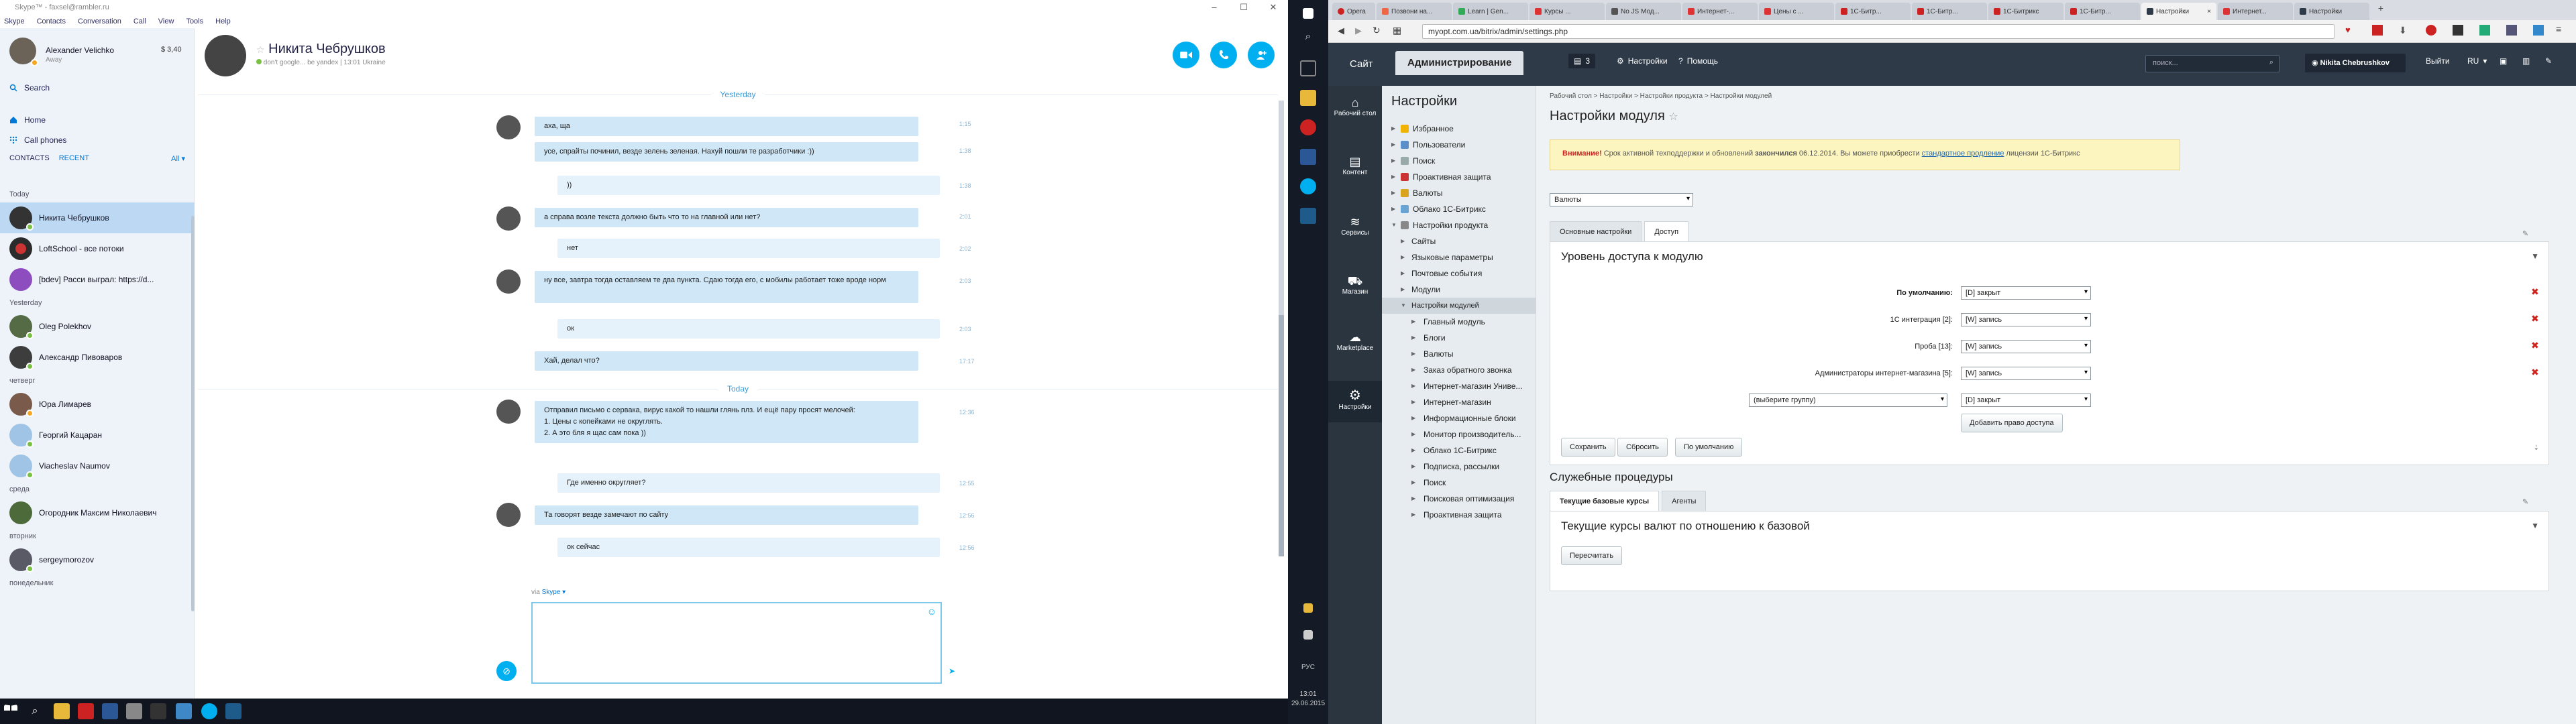 The height and width of the screenshot is (724, 2576). What do you see at coordinates (1281, 435) in the screenshot?
I see `conversation-scrollbar-thumb` at bounding box center [1281, 435].